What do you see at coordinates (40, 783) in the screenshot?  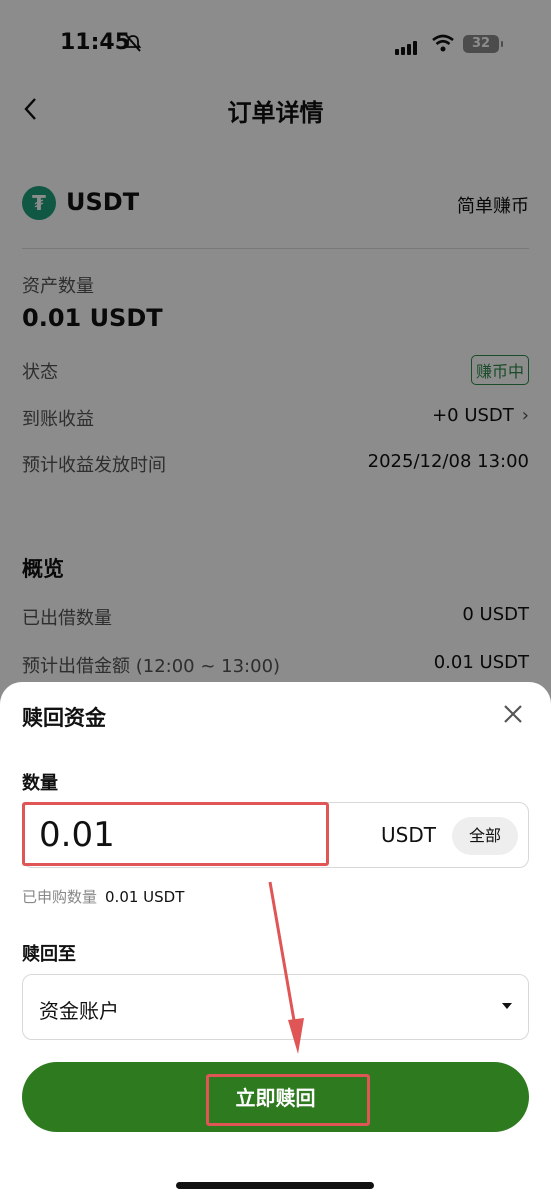 I see `quantity-label: 数量` at bounding box center [40, 783].